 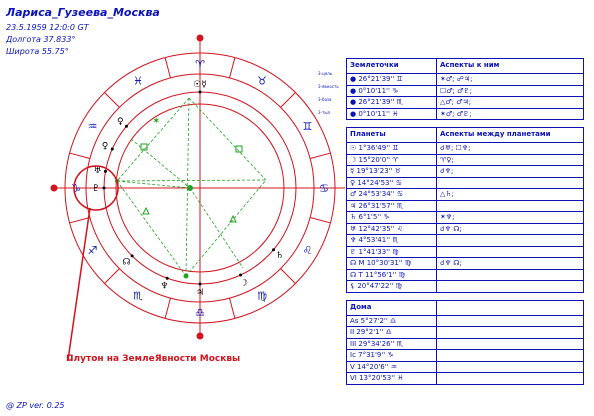 What do you see at coordinates (392, 66) in the screenshot?
I see `col-header: Землеточки` at bounding box center [392, 66].